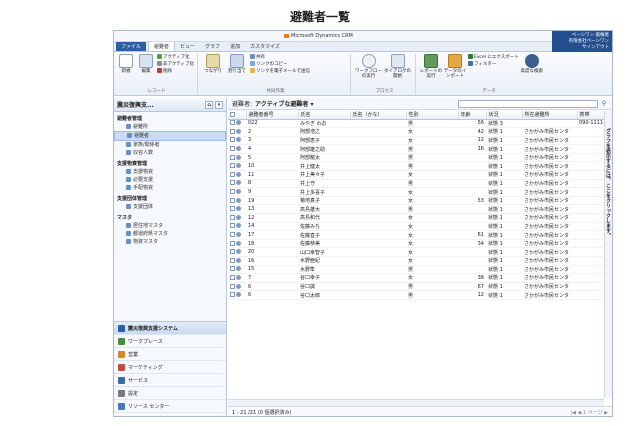  I want to click on nav-item: 避難者, so click(170, 136).